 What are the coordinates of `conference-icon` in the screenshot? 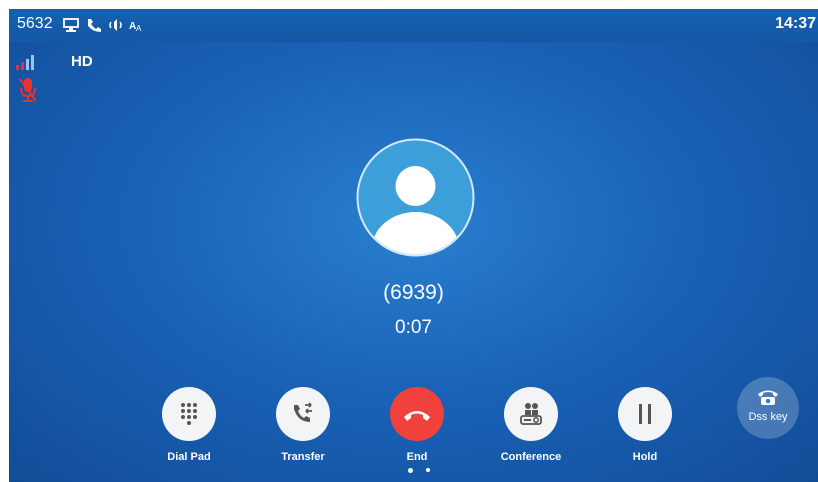 It's located at (531, 414).